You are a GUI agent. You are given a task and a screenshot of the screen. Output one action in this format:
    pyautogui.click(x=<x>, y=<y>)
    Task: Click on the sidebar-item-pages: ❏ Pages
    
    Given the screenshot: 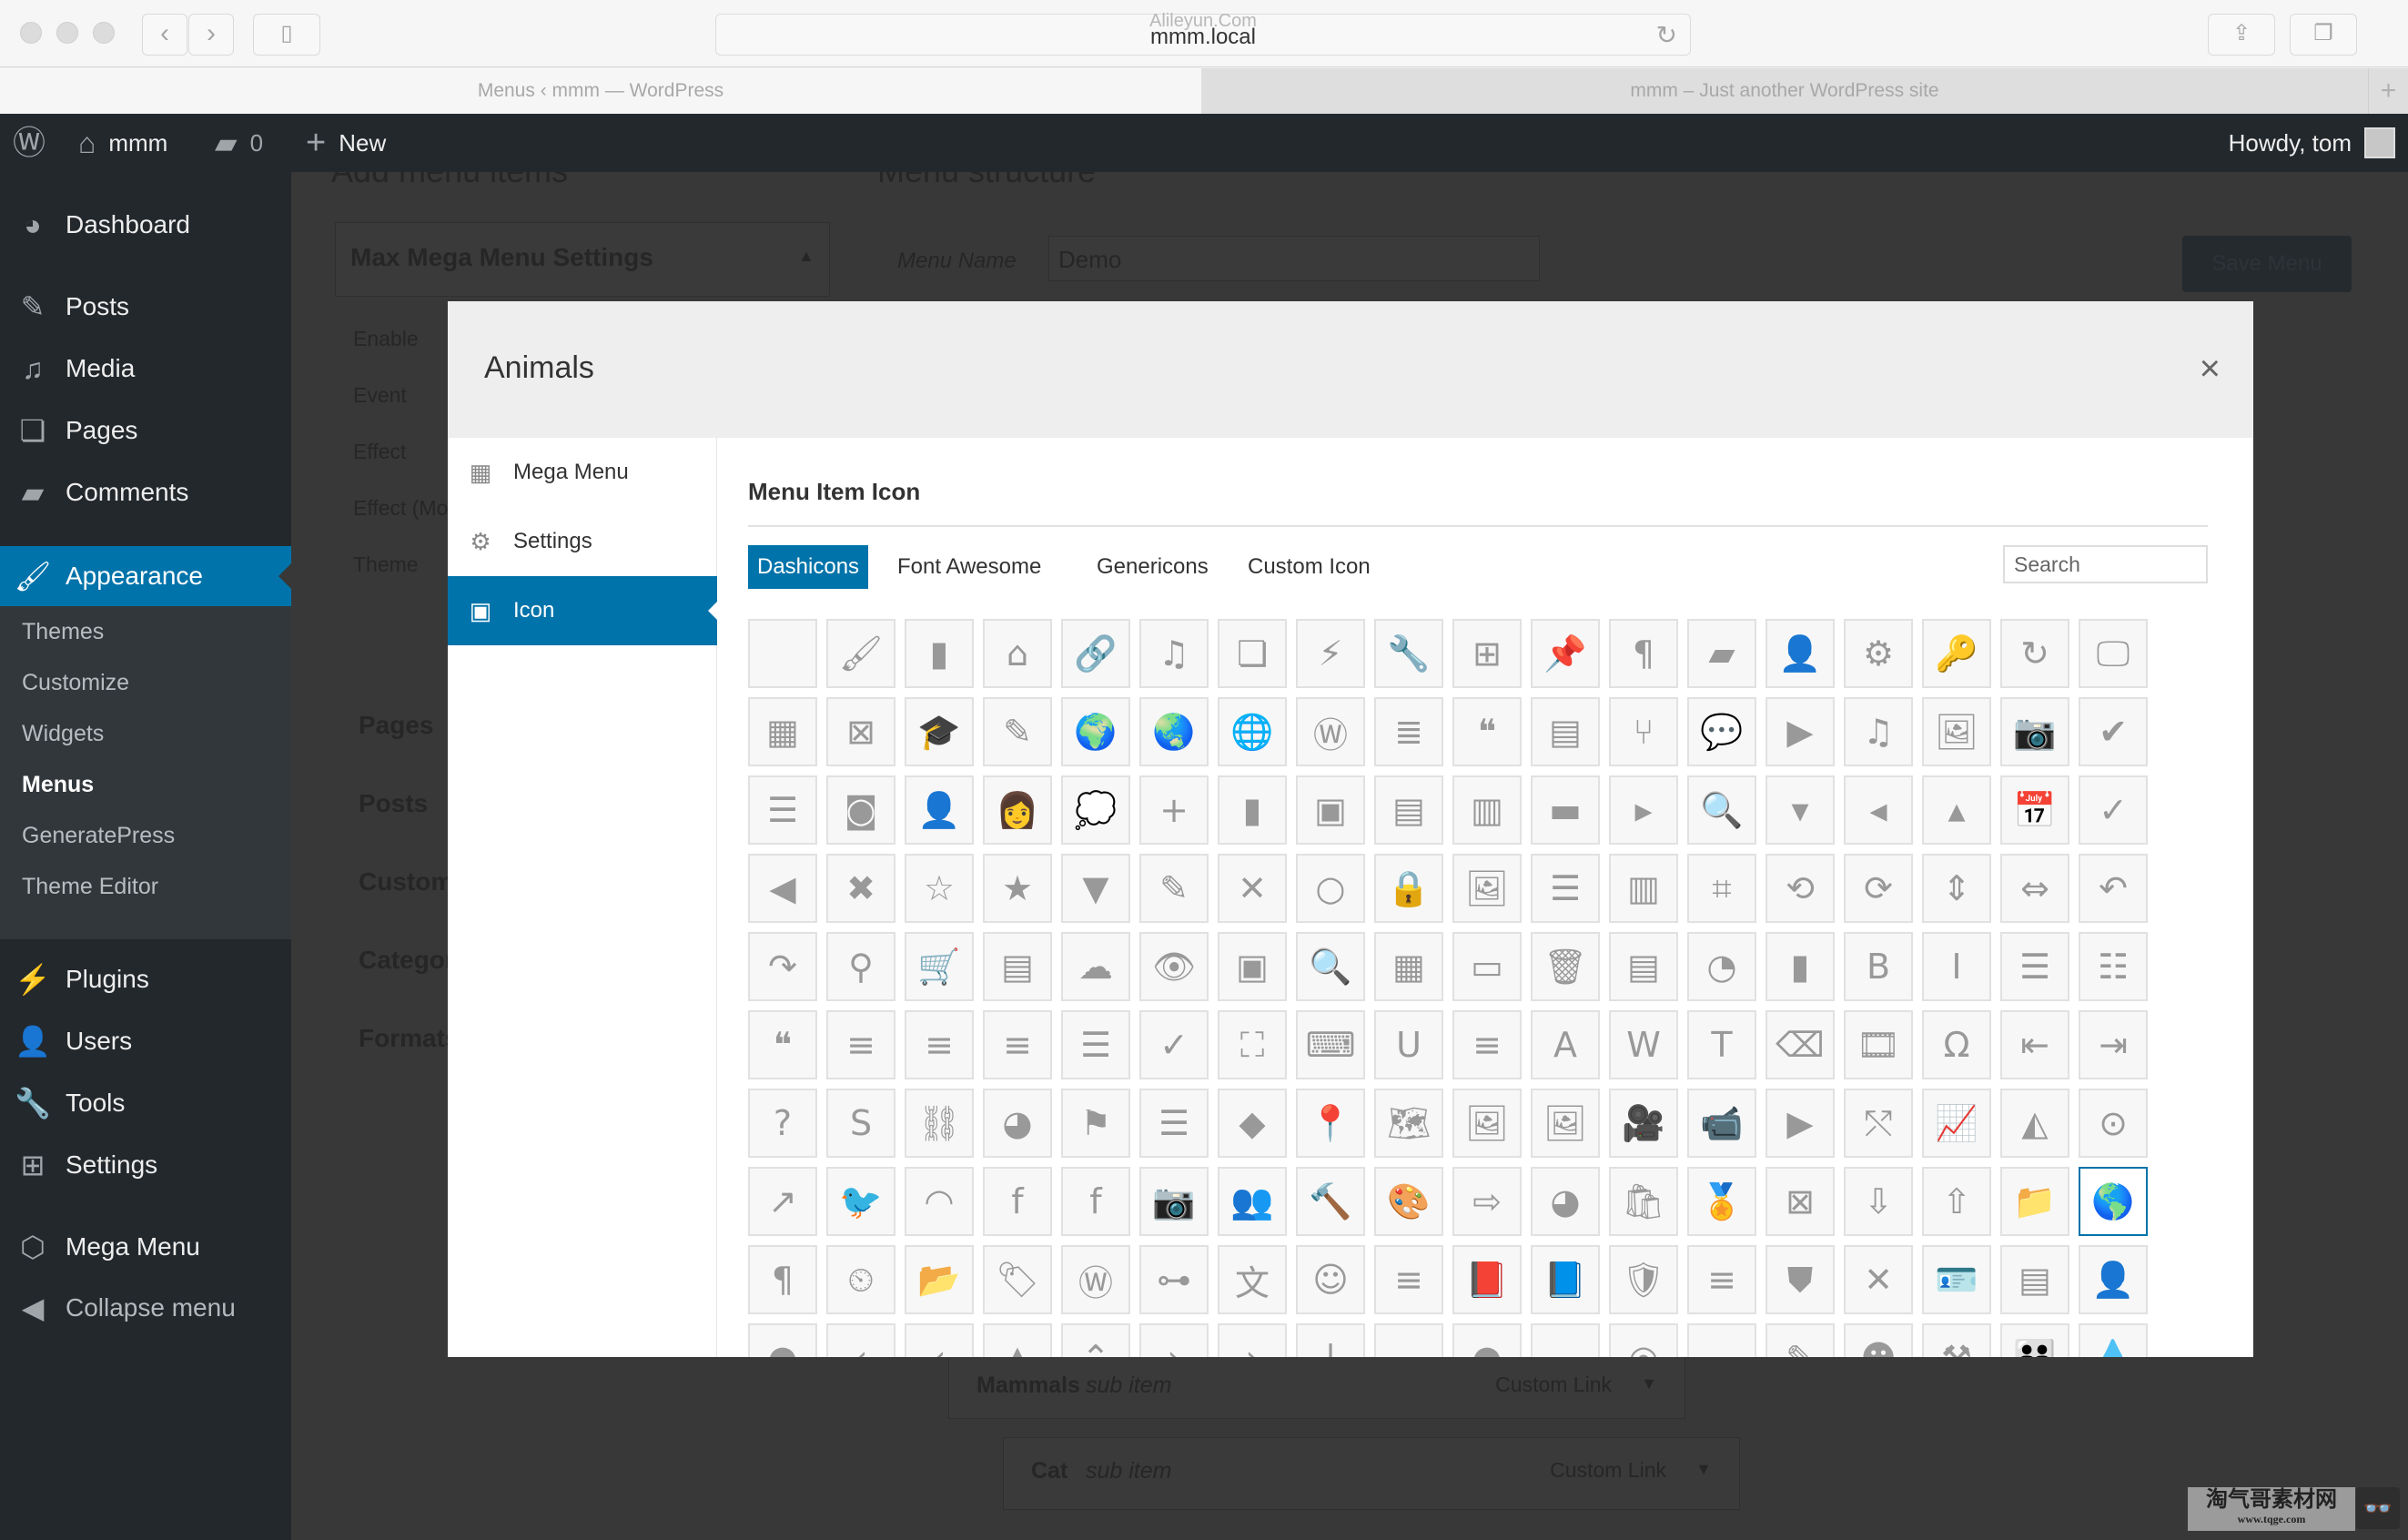 What is the action you would take?
    pyautogui.click(x=145, y=430)
    